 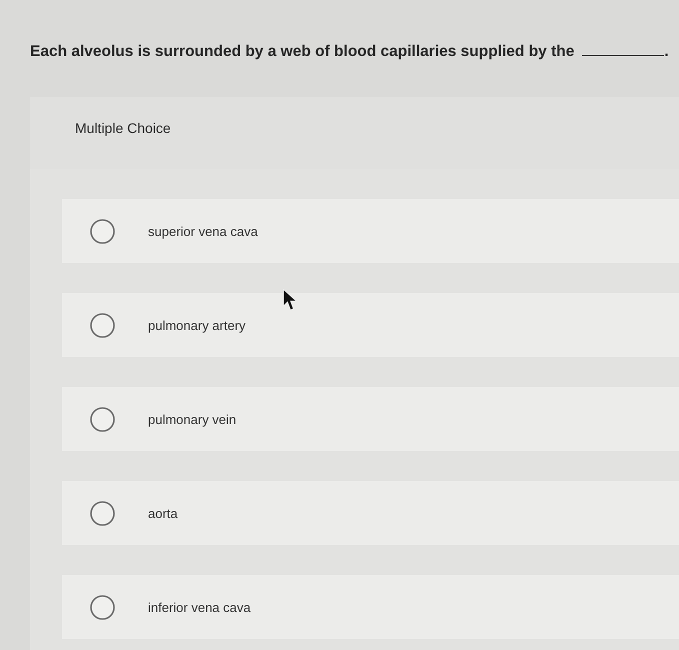 I want to click on answer-option: pulmonary vein, so click(x=370, y=419).